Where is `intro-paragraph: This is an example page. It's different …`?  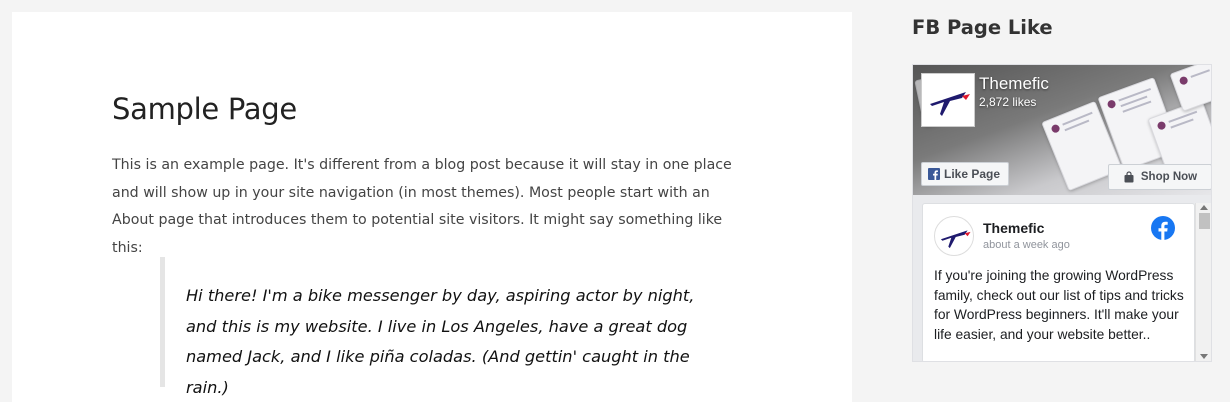
intro-paragraph: This is an example page. It's different … is located at coordinates (422, 206).